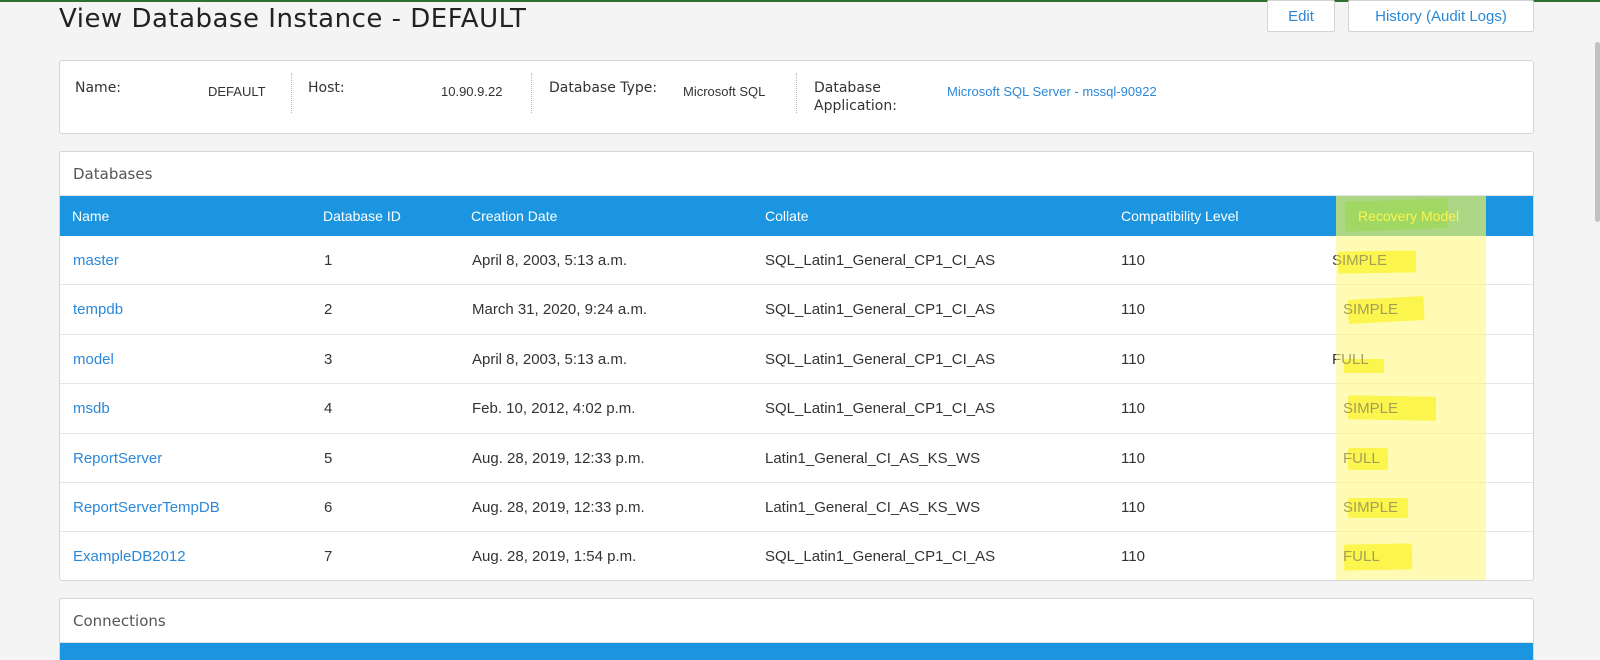  I want to click on cell-name: master, so click(96, 260).